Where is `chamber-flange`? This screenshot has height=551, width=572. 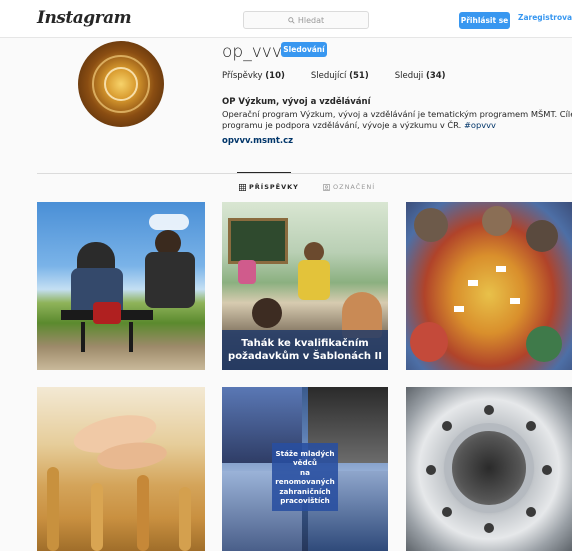 chamber-flange is located at coordinates (489, 468).